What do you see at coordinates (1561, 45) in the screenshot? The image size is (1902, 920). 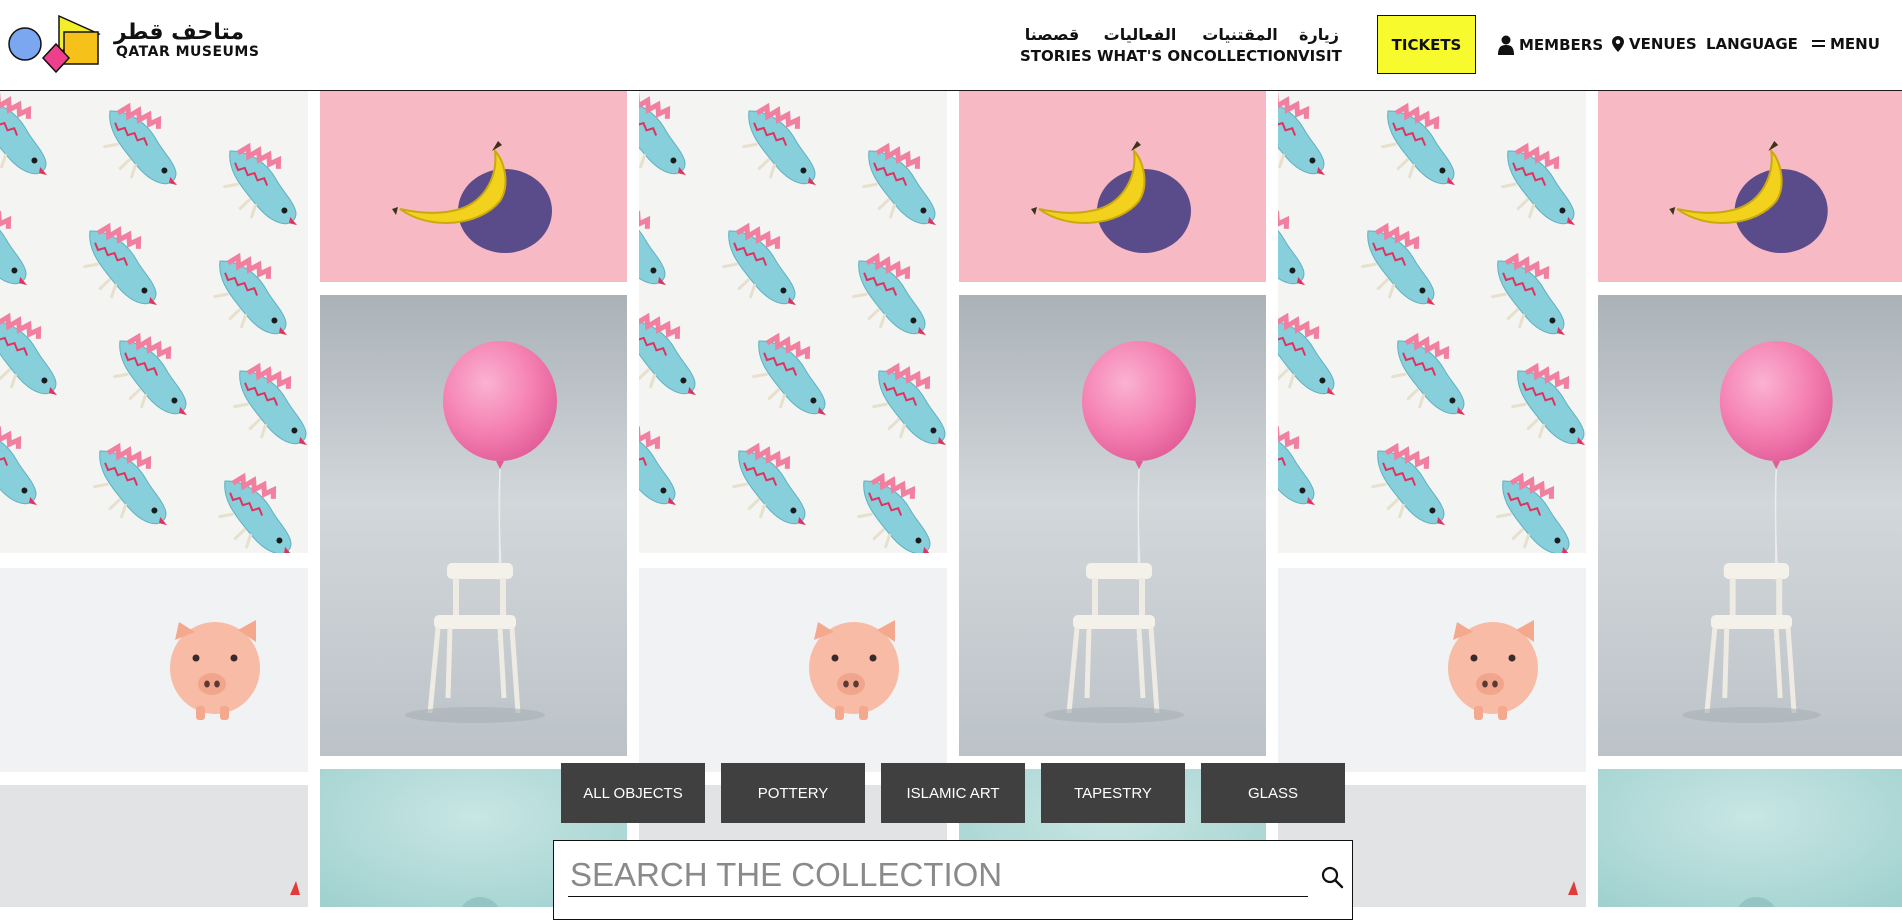 I see `members-label: MEMBERS` at bounding box center [1561, 45].